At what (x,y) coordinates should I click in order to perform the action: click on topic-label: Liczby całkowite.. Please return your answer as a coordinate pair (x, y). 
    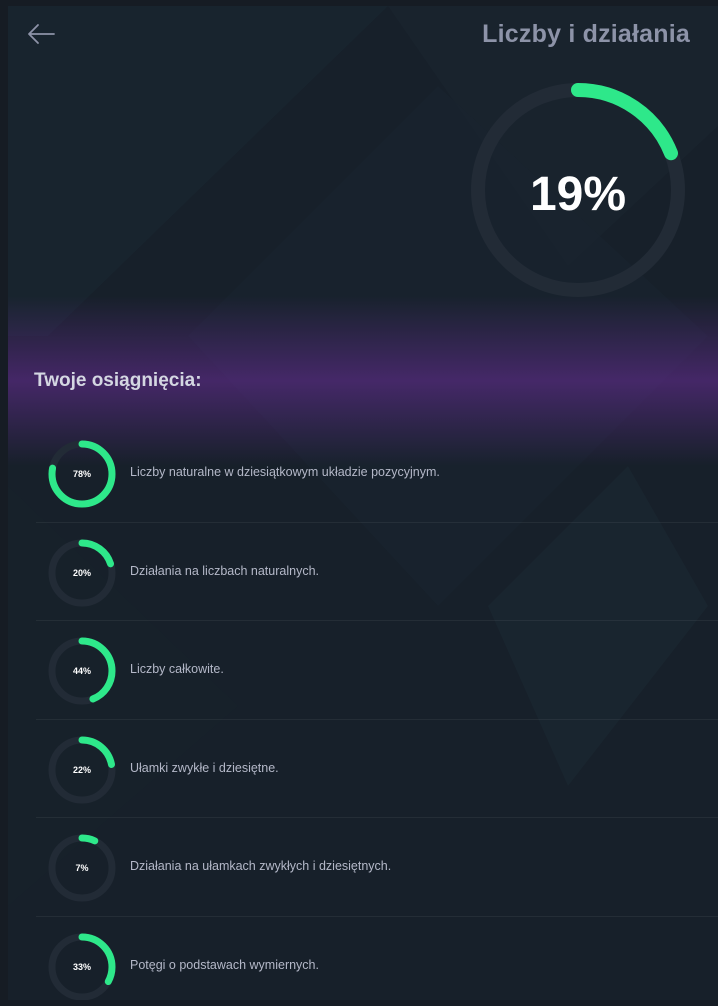
    Looking at the image, I should click on (177, 669).